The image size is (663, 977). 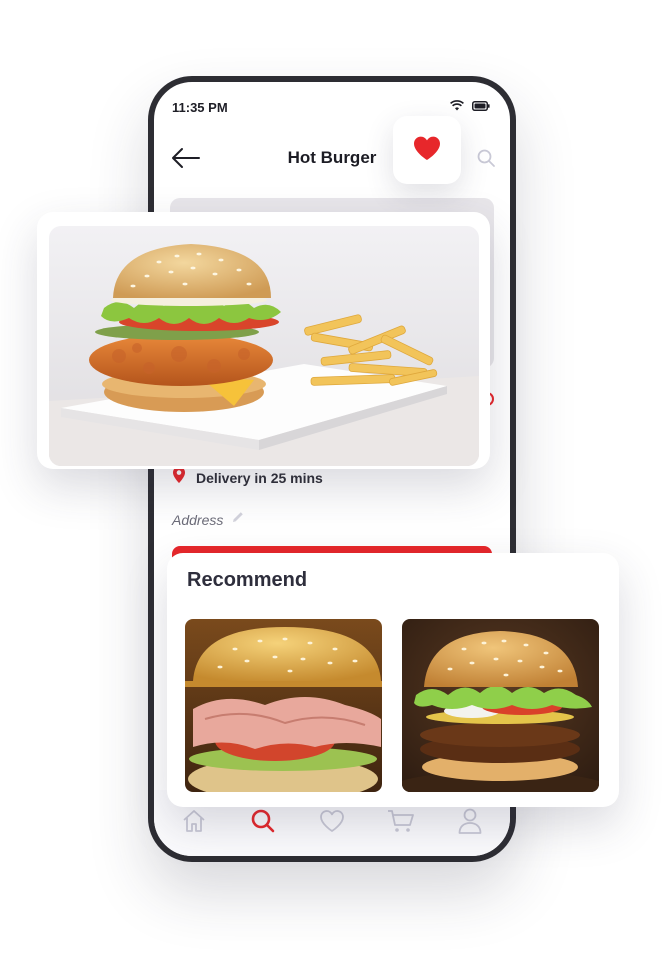 I want to click on delivery-info: Delivery in 25 mins, so click(x=247, y=477).